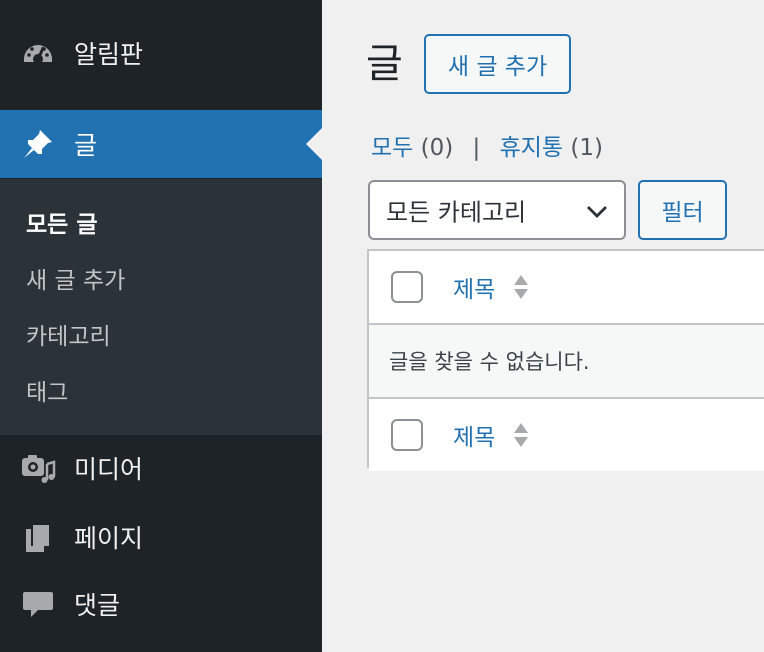 The image size is (764, 652). What do you see at coordinates (75, 278) in the screenshot?
I see `submenu-item-add-new: 새 글 추가` at bounding box center [75, 278].